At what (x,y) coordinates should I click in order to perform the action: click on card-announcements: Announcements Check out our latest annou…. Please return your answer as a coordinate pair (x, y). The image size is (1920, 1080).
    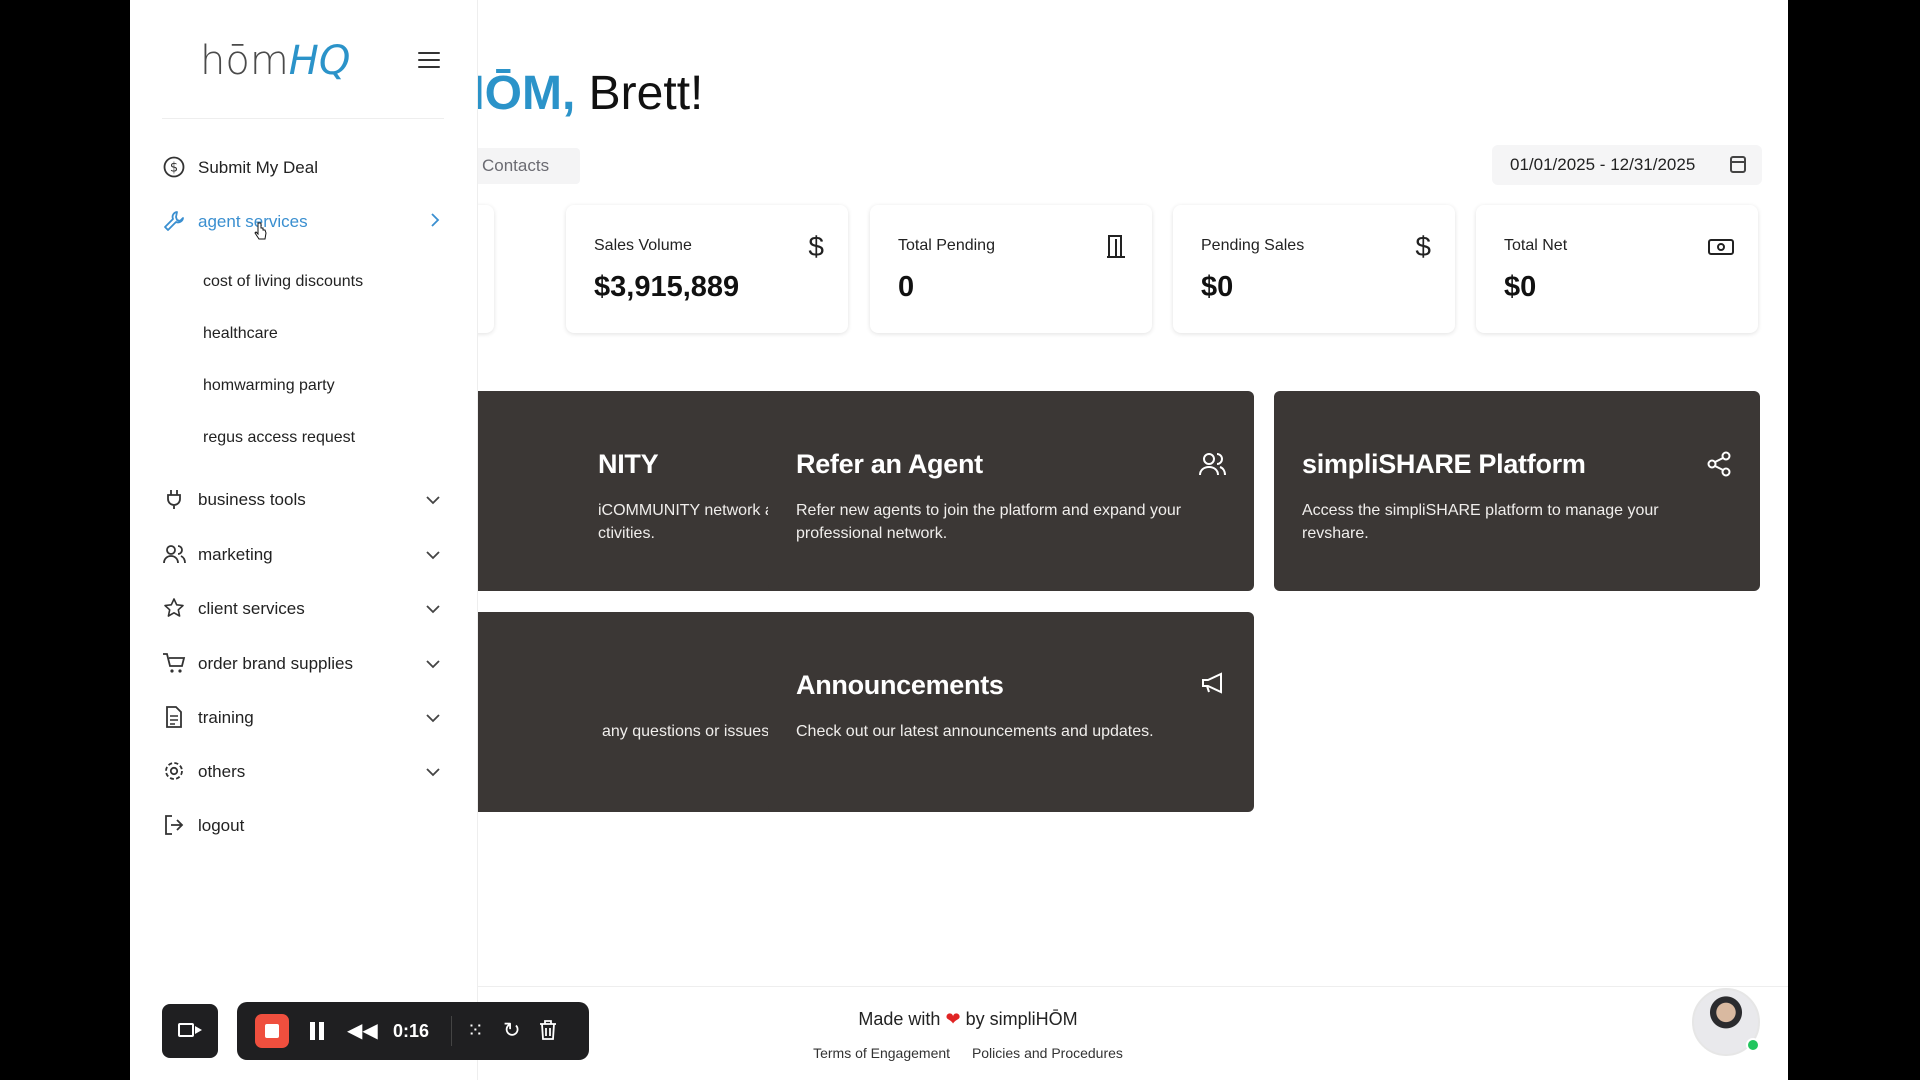
    Looking at the image, I should click on (1011, 712).